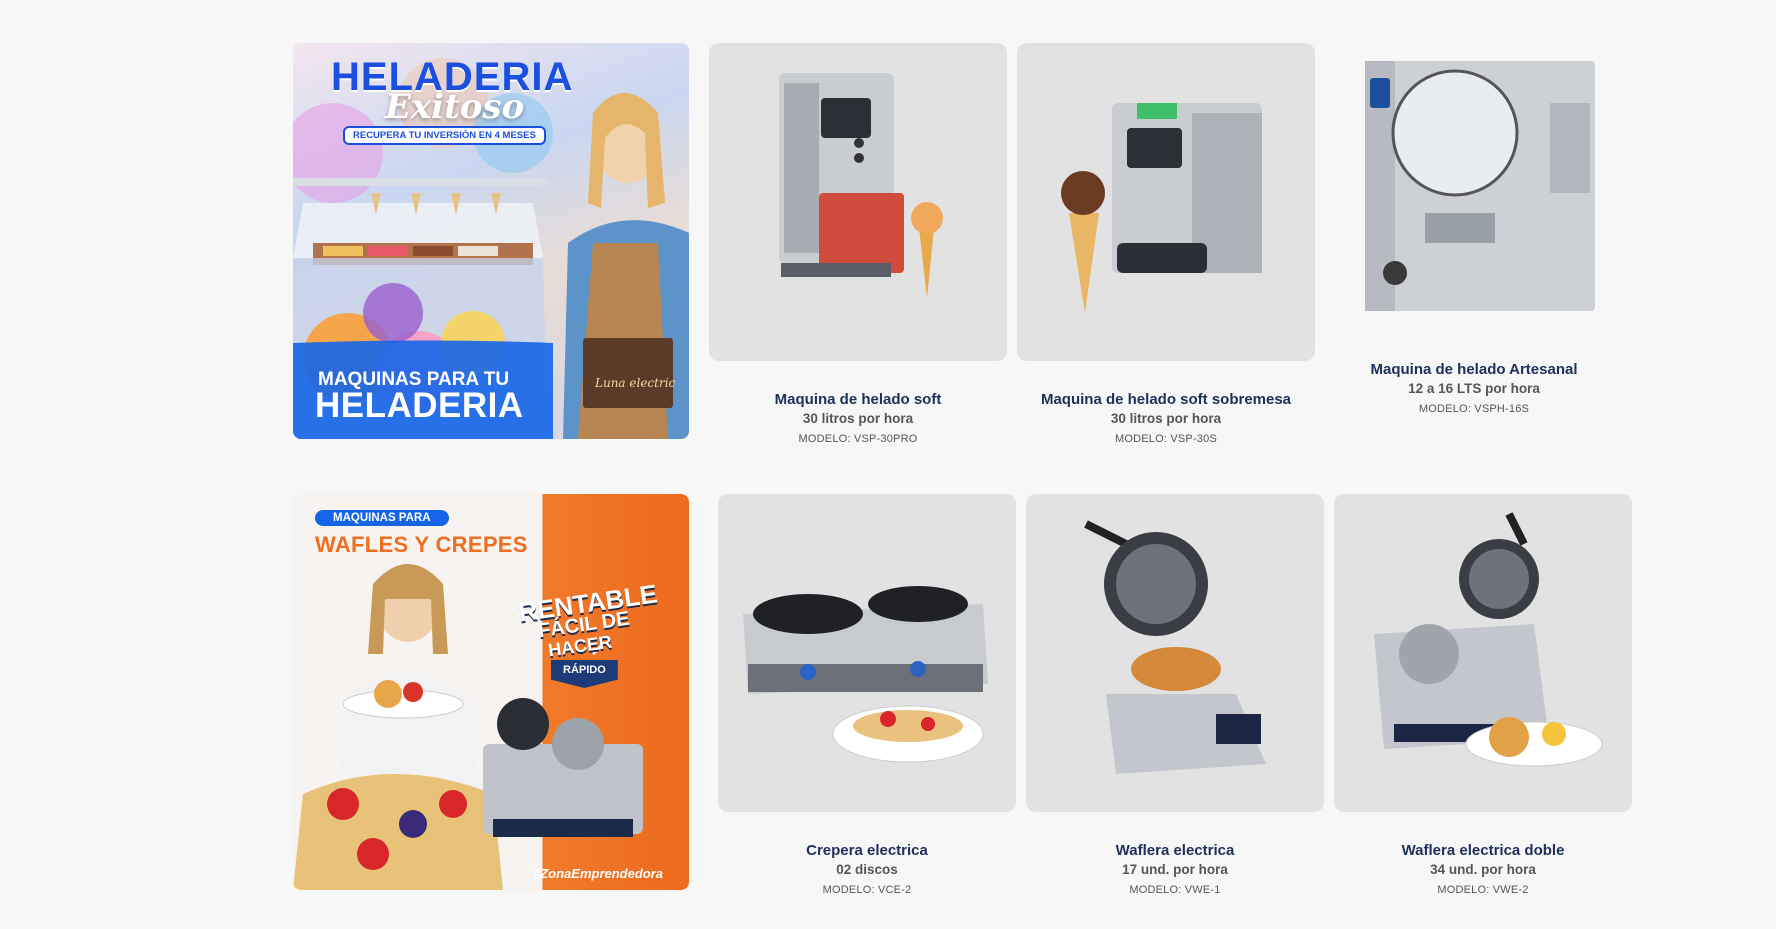 The height and width of the screenshot is (929, 1776). Describe the element at coordinates (455, 107) in the screenshot. I see `heladeria-script-title: Exitoso` at that location.